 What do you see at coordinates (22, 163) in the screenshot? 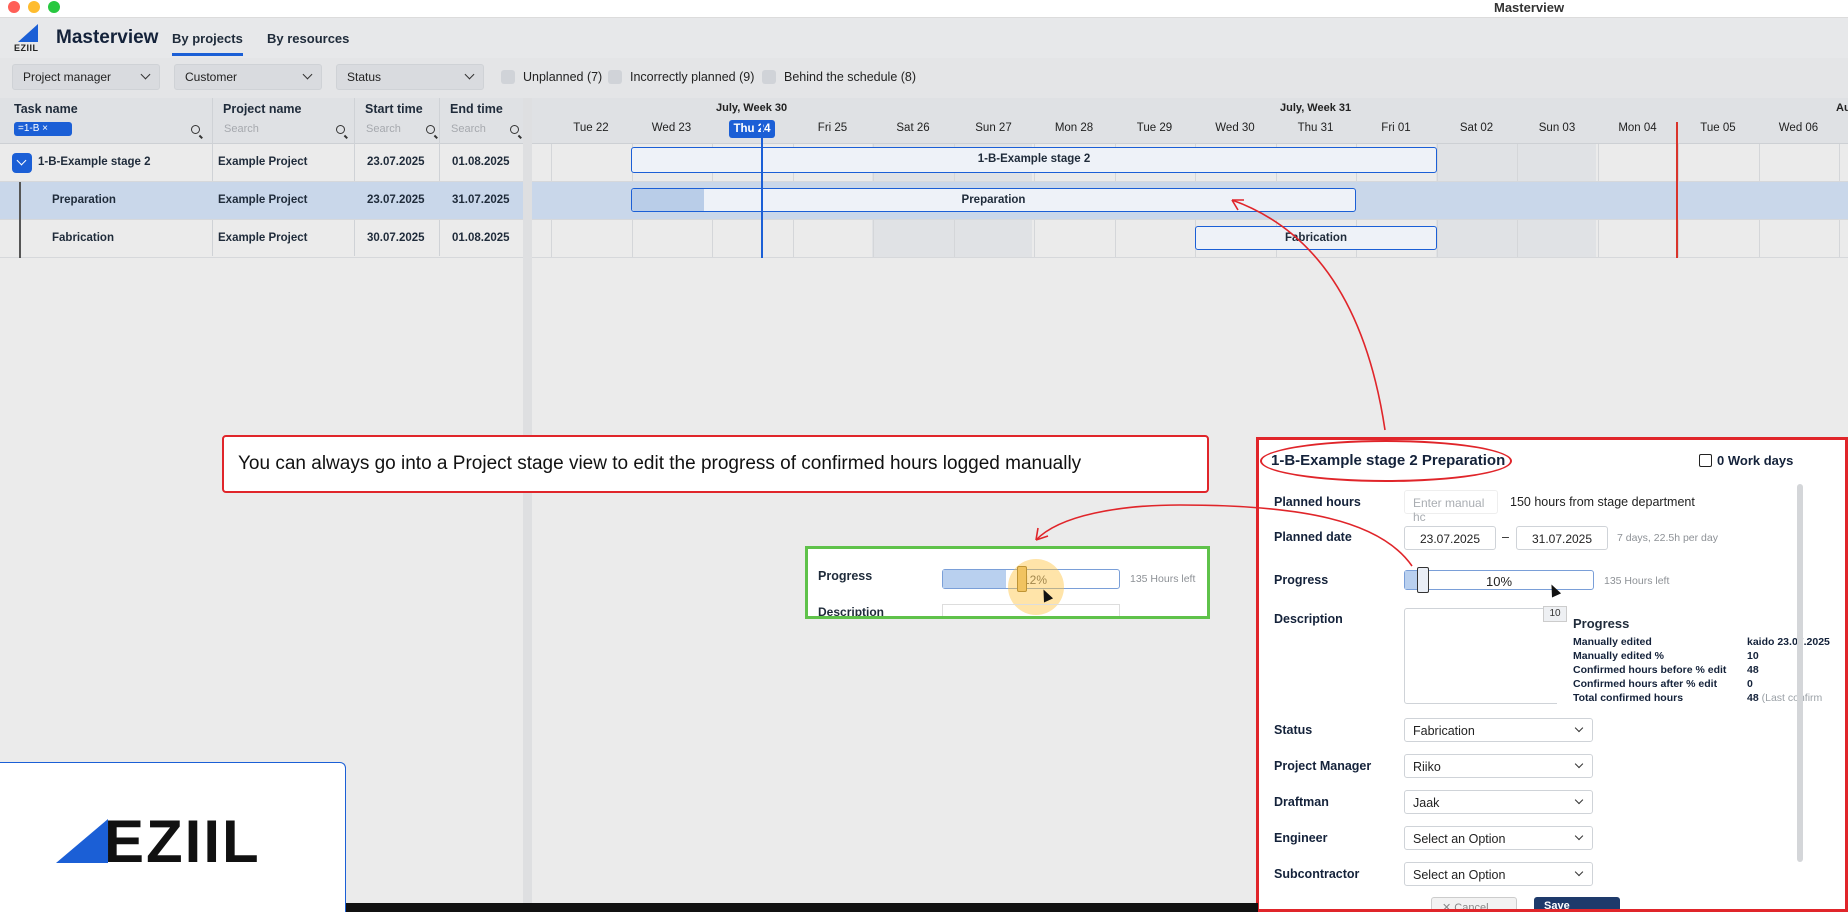
I see `collapse-toggle-icon` at bounding box center [22, 163].